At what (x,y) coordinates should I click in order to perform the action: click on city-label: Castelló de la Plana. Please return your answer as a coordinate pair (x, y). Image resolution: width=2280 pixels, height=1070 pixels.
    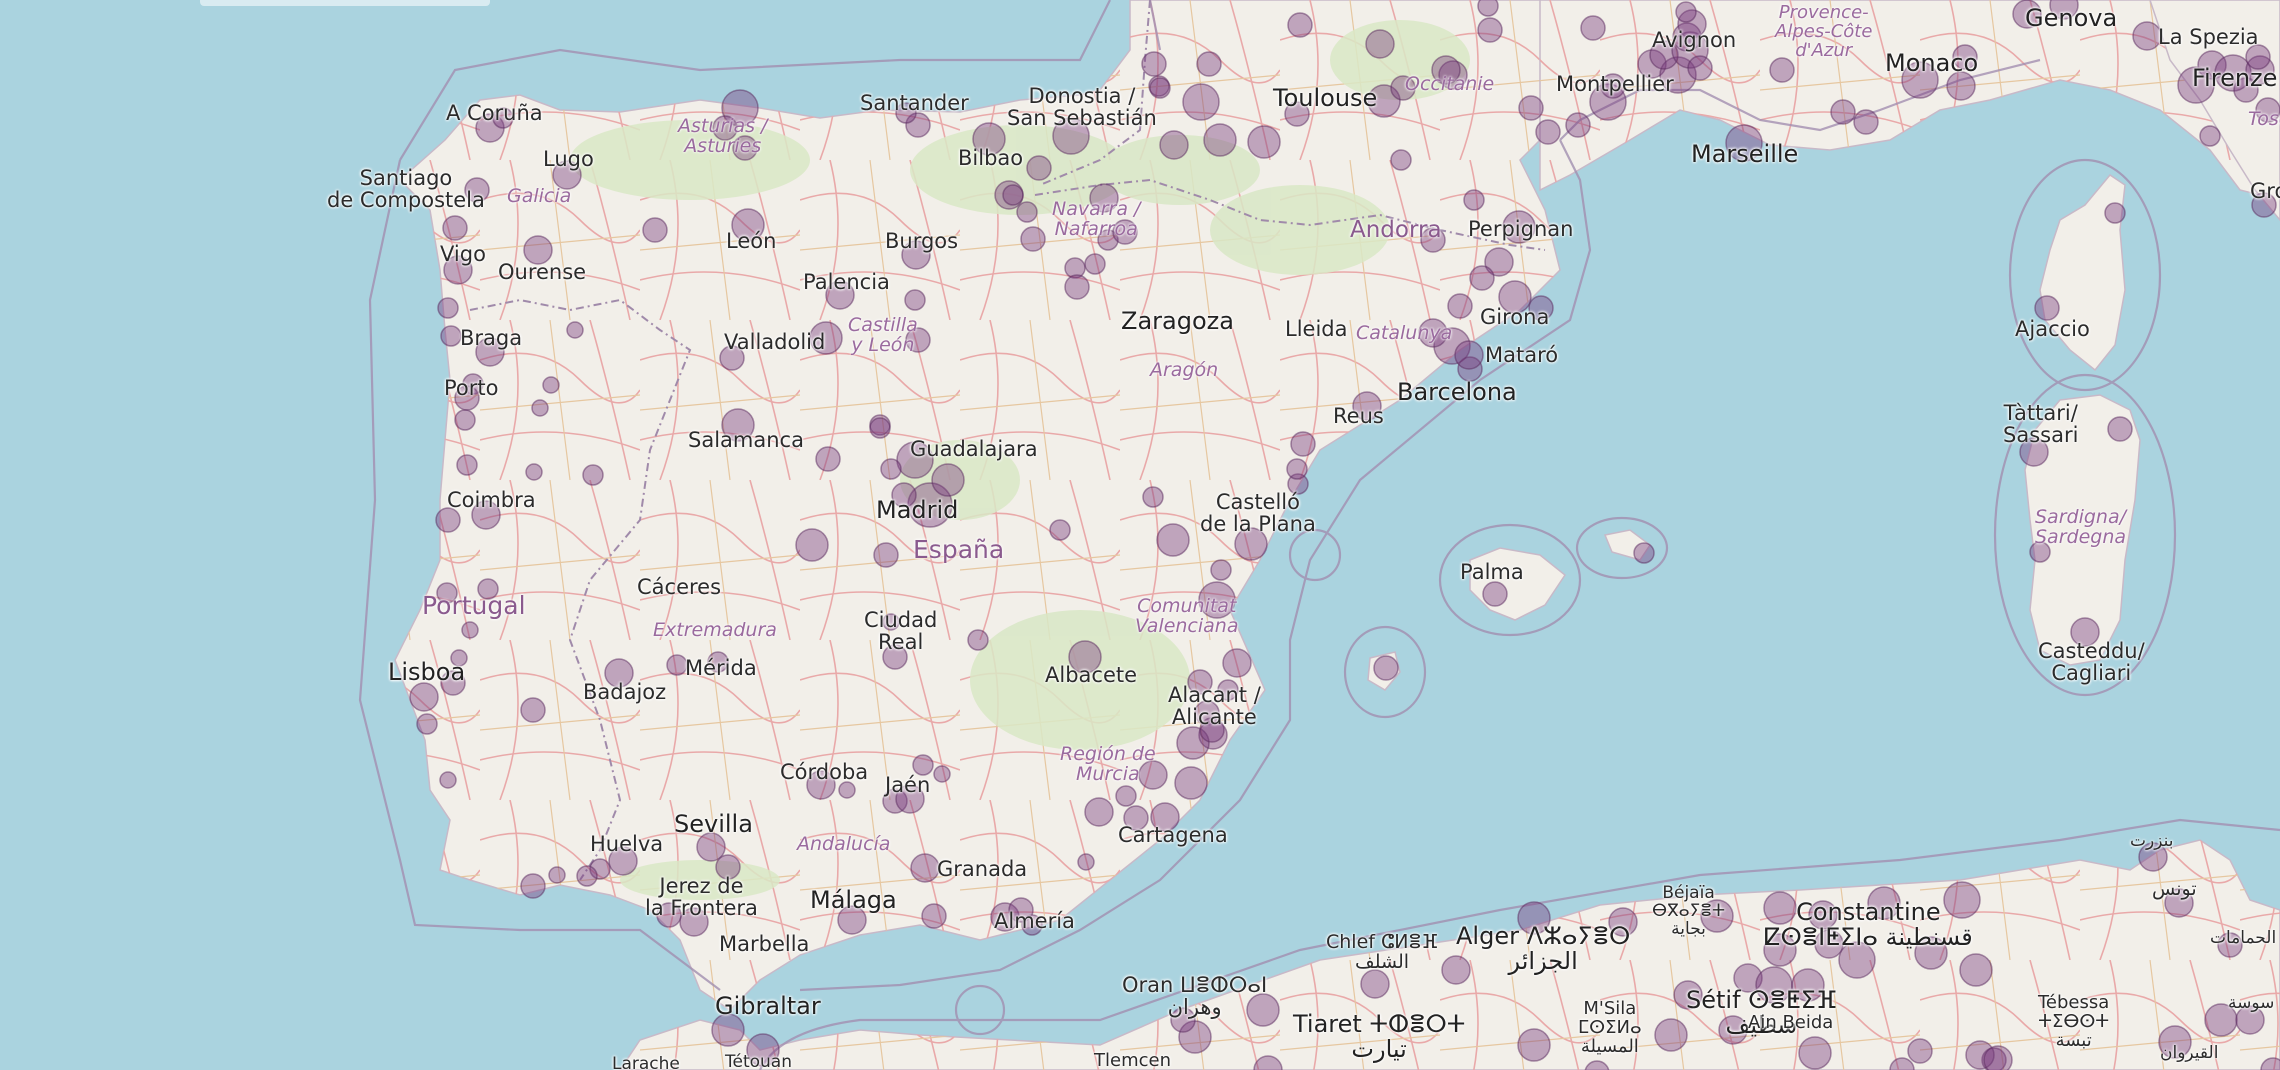
    Looking at the image, I should click on (1258, 513).